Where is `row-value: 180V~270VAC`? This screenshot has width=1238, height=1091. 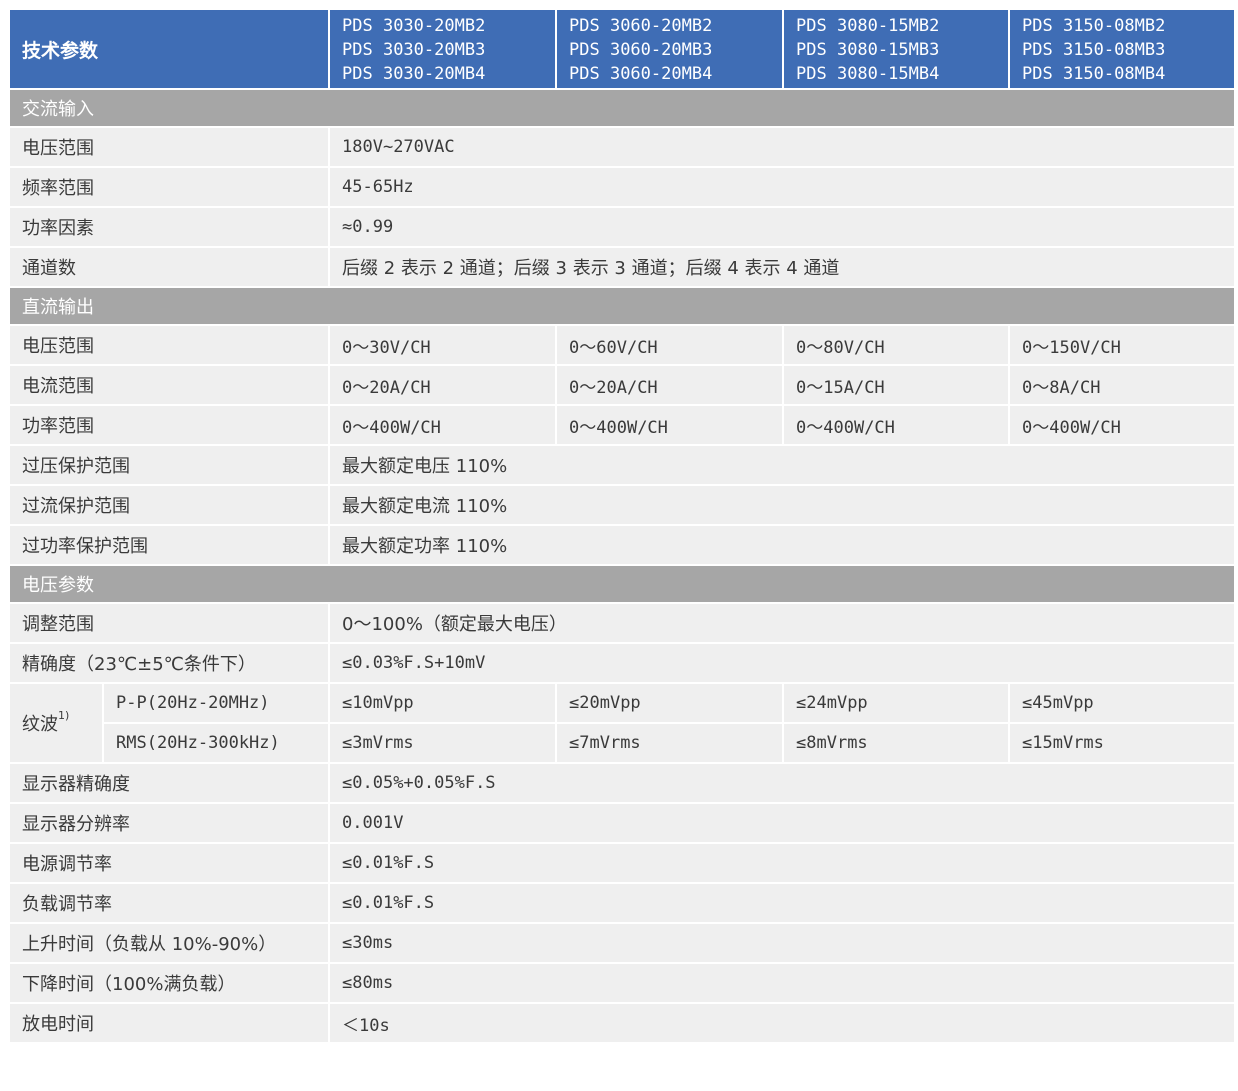
row-value: 180V~270VAC is located at coordinates (782, 147).